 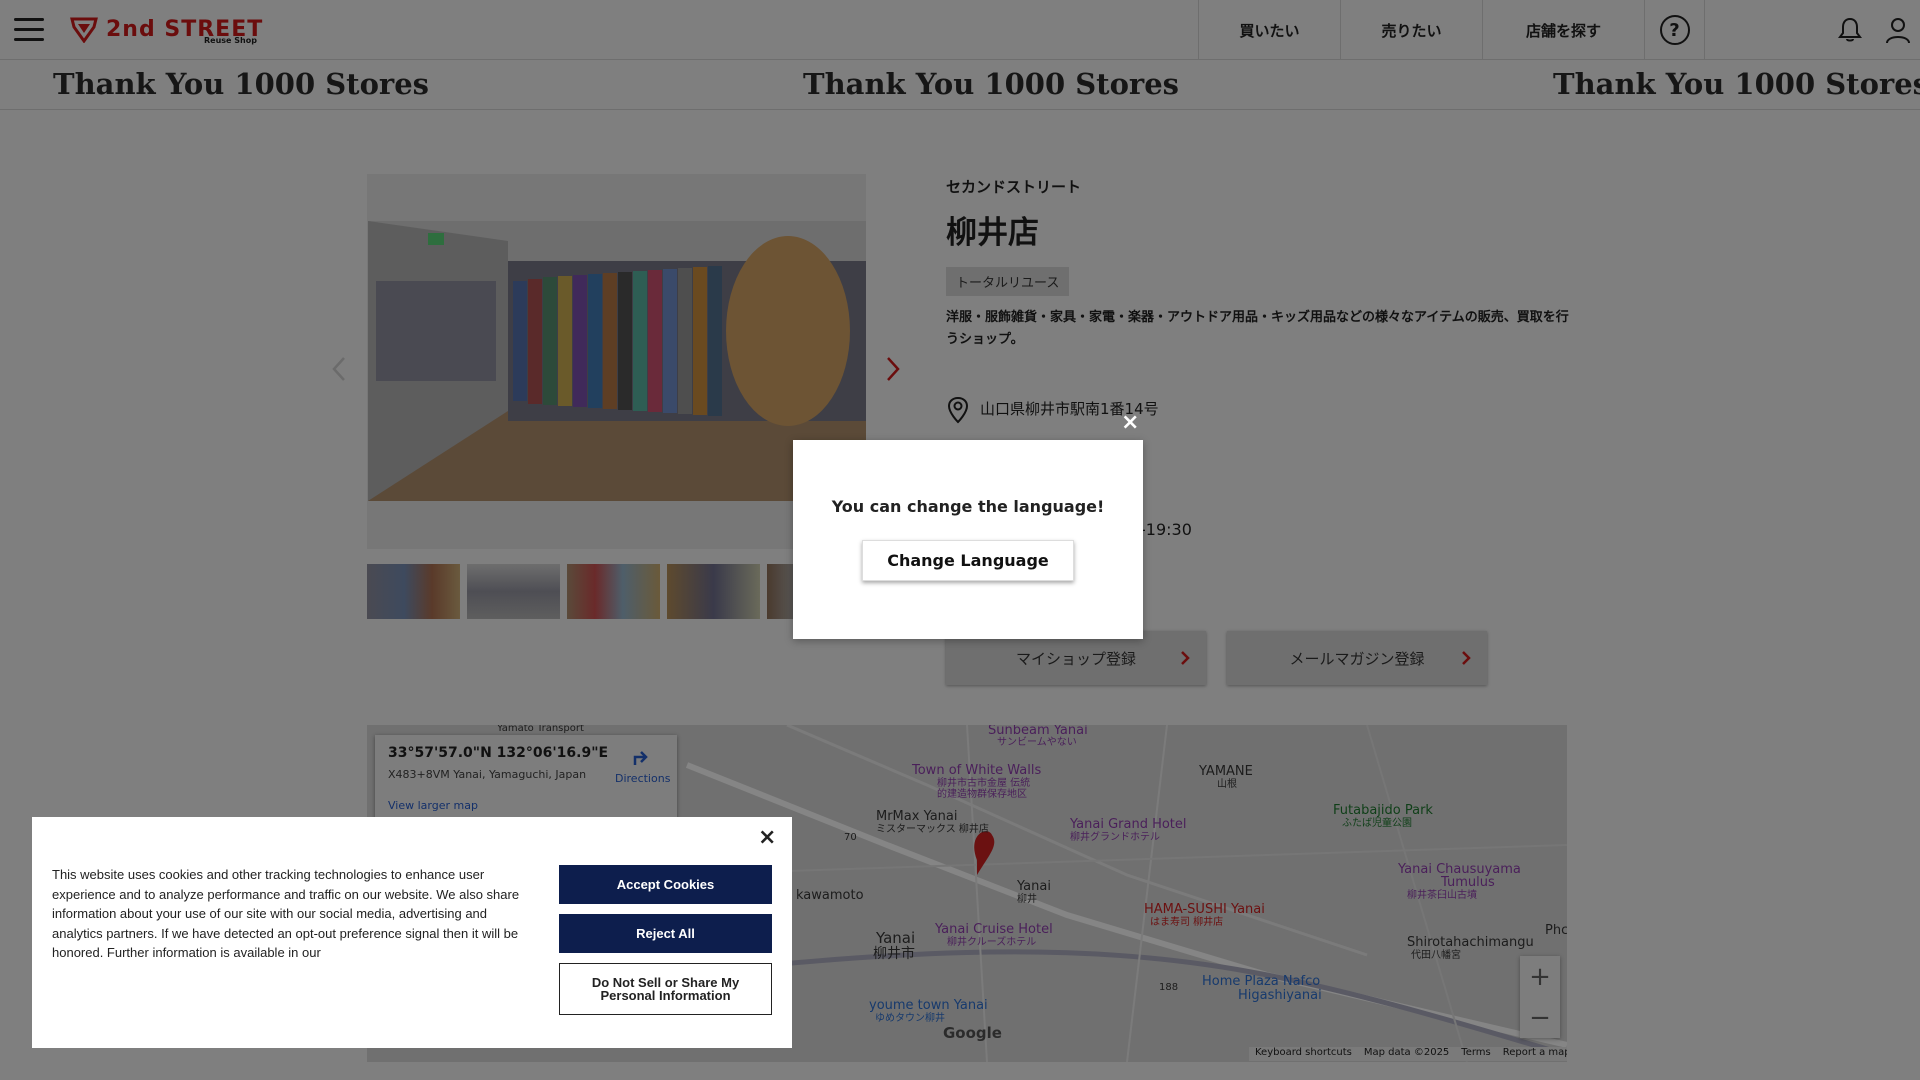 I want to click on nav-find-store: 店舗を探す, so click(x=1563, y=30).